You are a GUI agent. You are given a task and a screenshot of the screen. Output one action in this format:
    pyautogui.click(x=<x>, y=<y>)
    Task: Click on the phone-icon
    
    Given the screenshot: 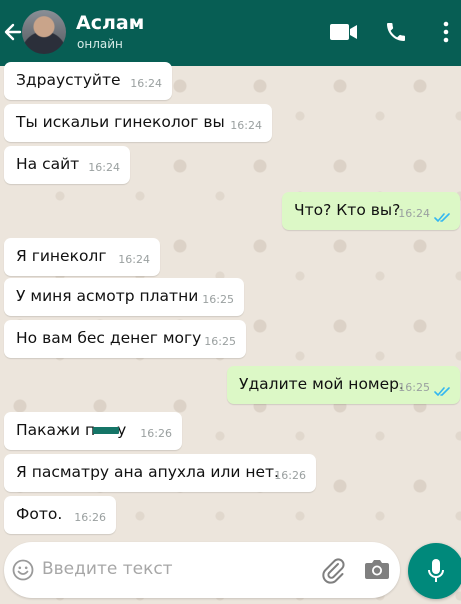 What is the action you would take?
    pyautogui.click(x=396, y=32)
    